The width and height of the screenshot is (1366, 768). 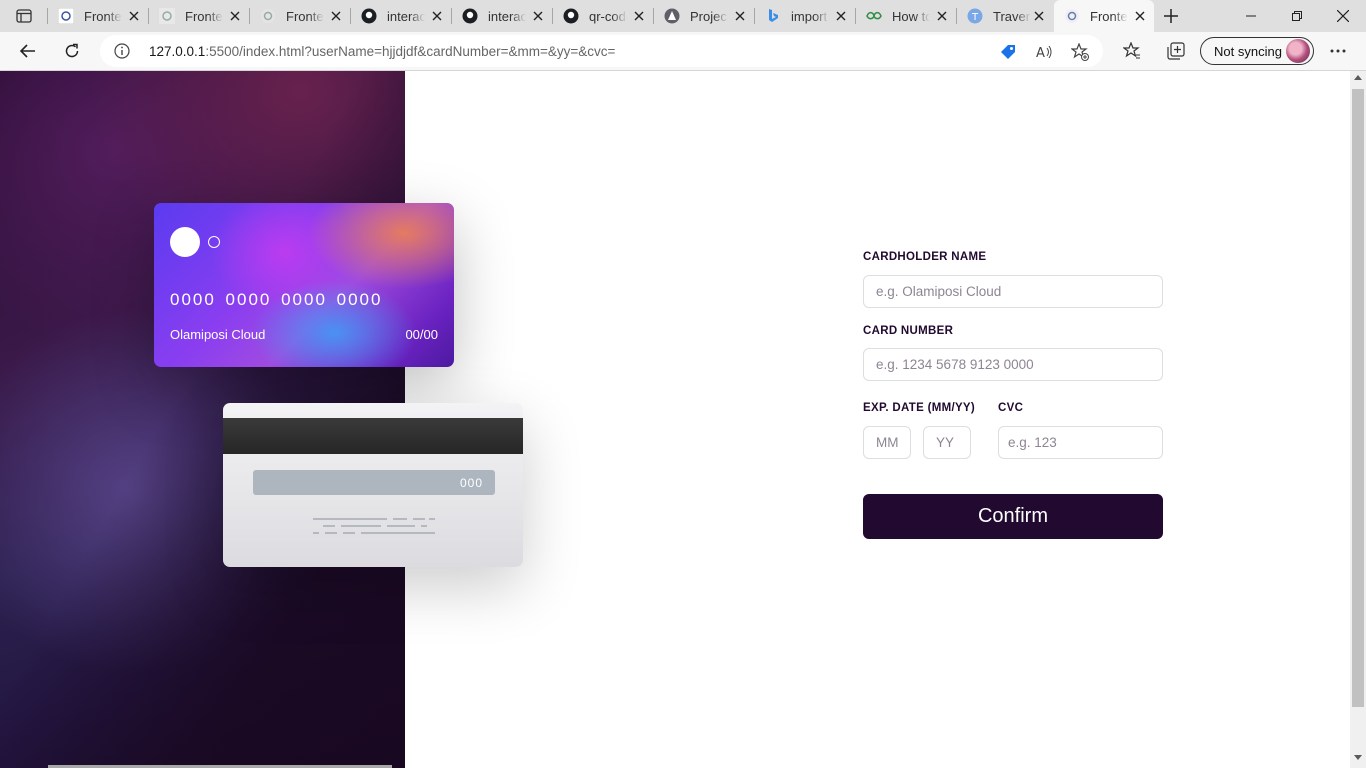 I want to click on tab-import: import, so click(x=805, y=16).